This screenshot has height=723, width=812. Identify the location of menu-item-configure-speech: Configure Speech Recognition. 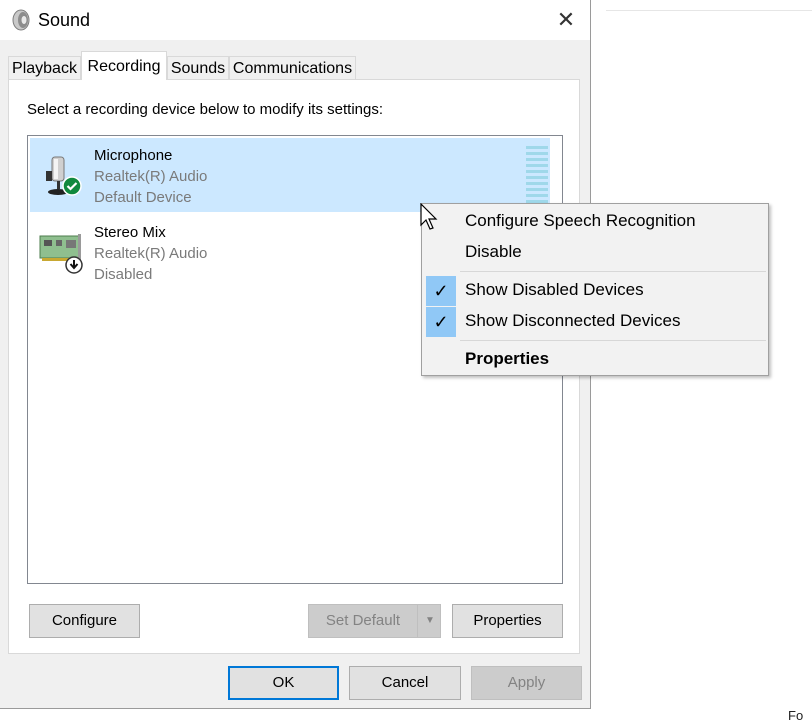
(595, 222).